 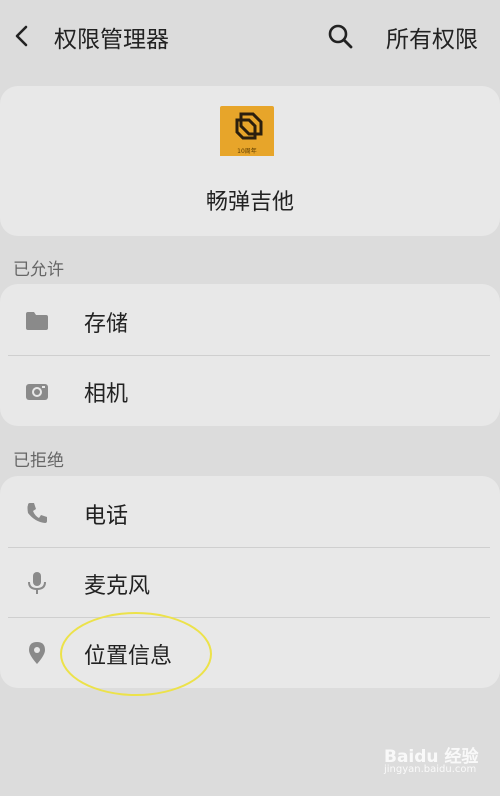 I want to click on permission-row-storage: 存储, so click(x=250, y=321).